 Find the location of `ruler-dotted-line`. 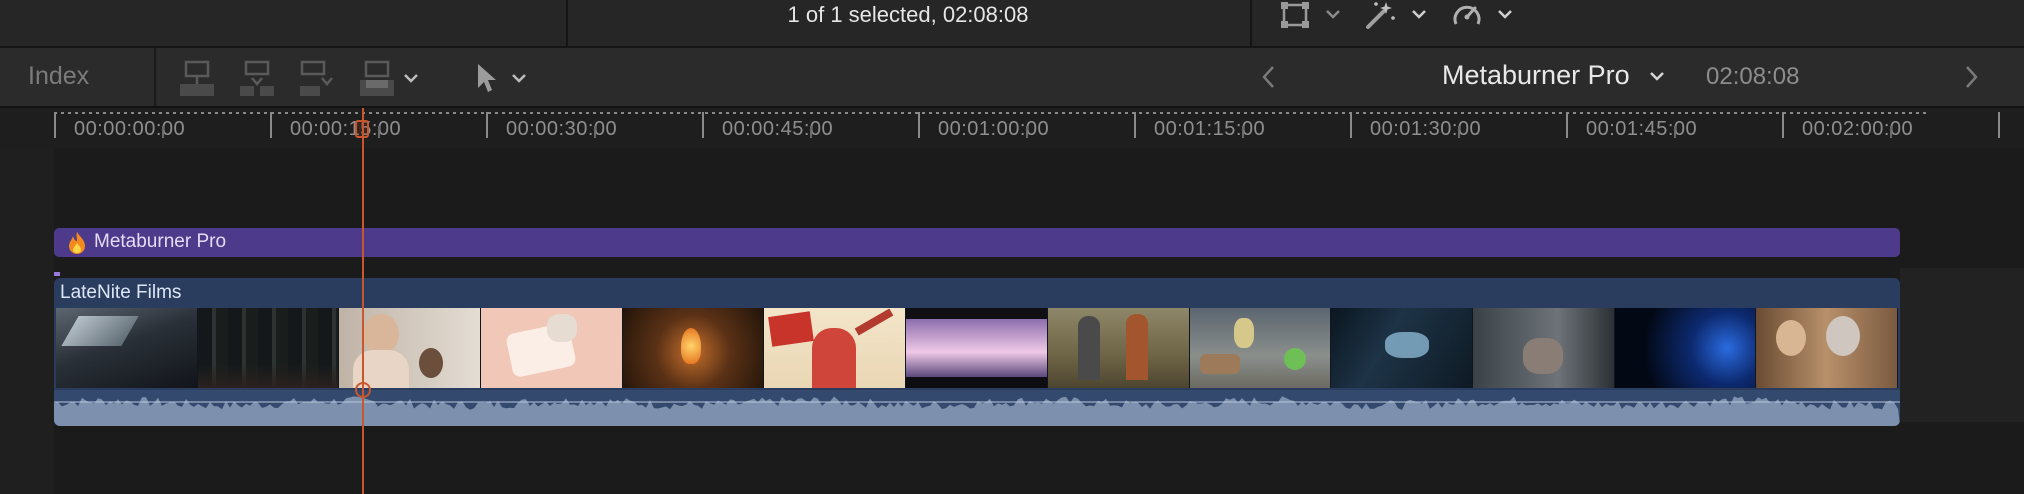

ruler-dotted-line is located at coordinates (992, 113).